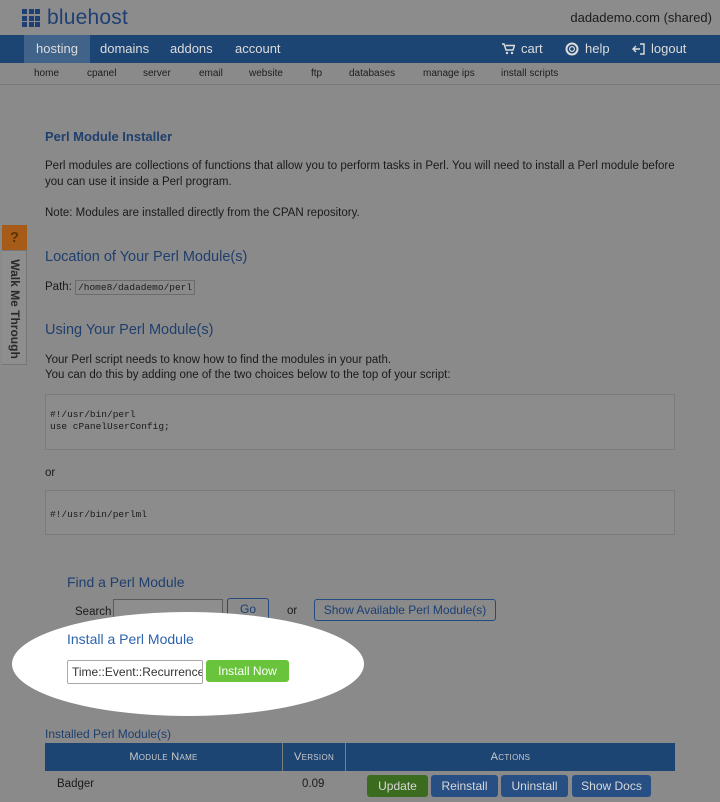 This screenshot has height=802, width=720. Describe the element at coordinates (57, 49) in the screenshot. I see `nav-hosting: hosting` at that location.